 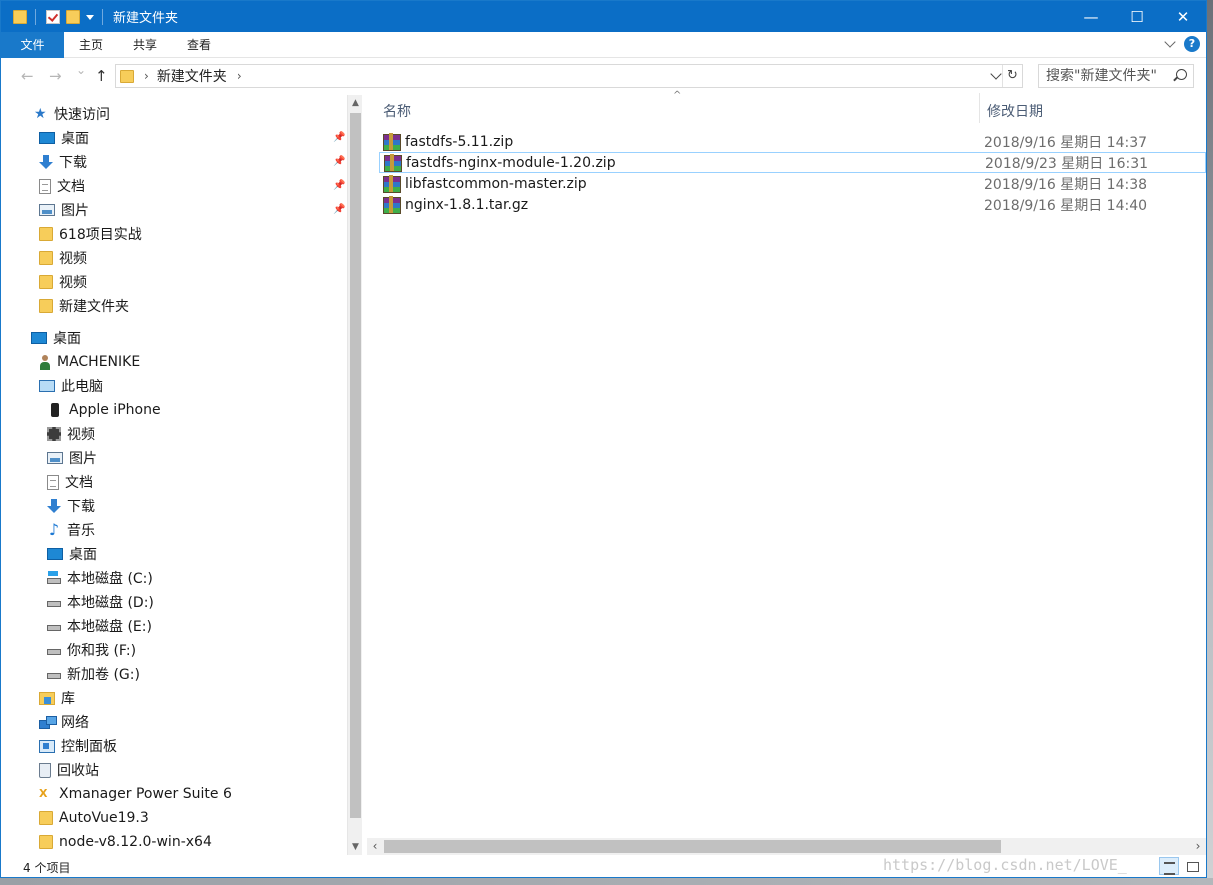 I want to click on scroll-right-icon: ›, so click(x=1198, y=846).